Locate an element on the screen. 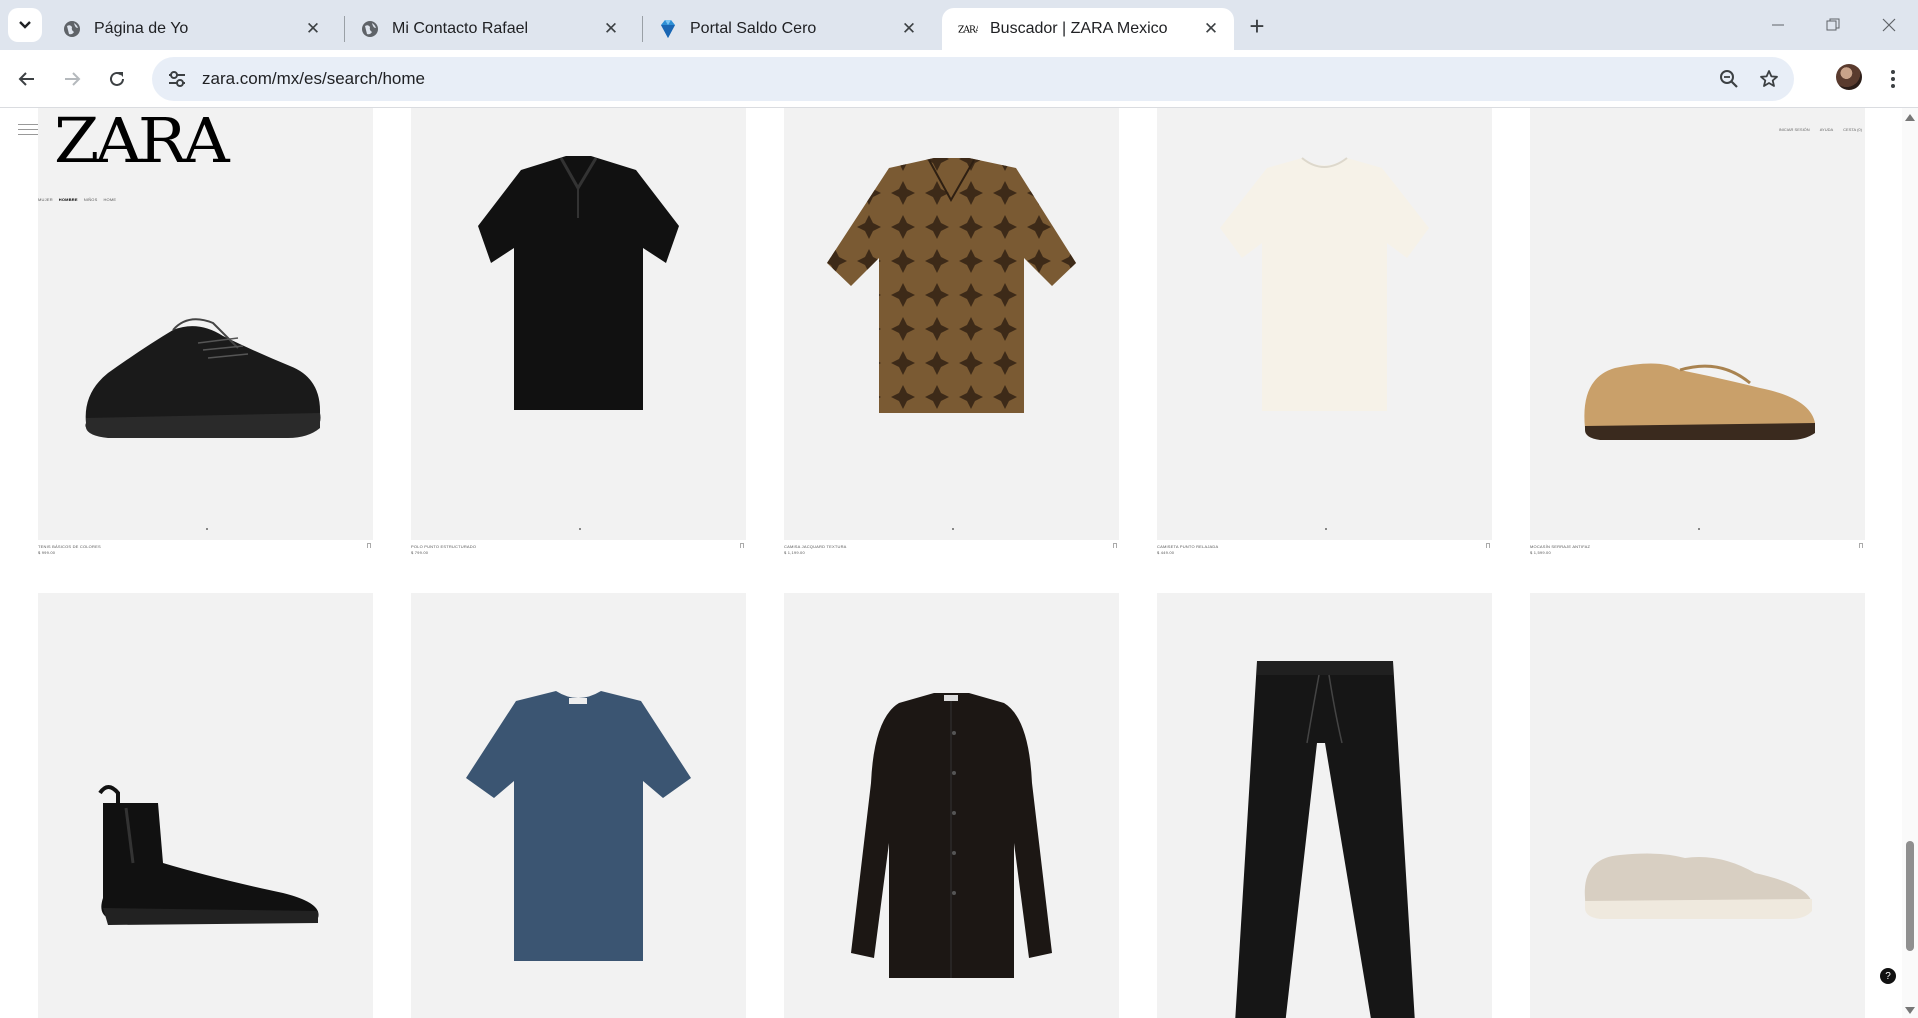 The height and width of the screenshot is (1018, 1918). scrollbar-thumb is located at coordinates (1910, 896).